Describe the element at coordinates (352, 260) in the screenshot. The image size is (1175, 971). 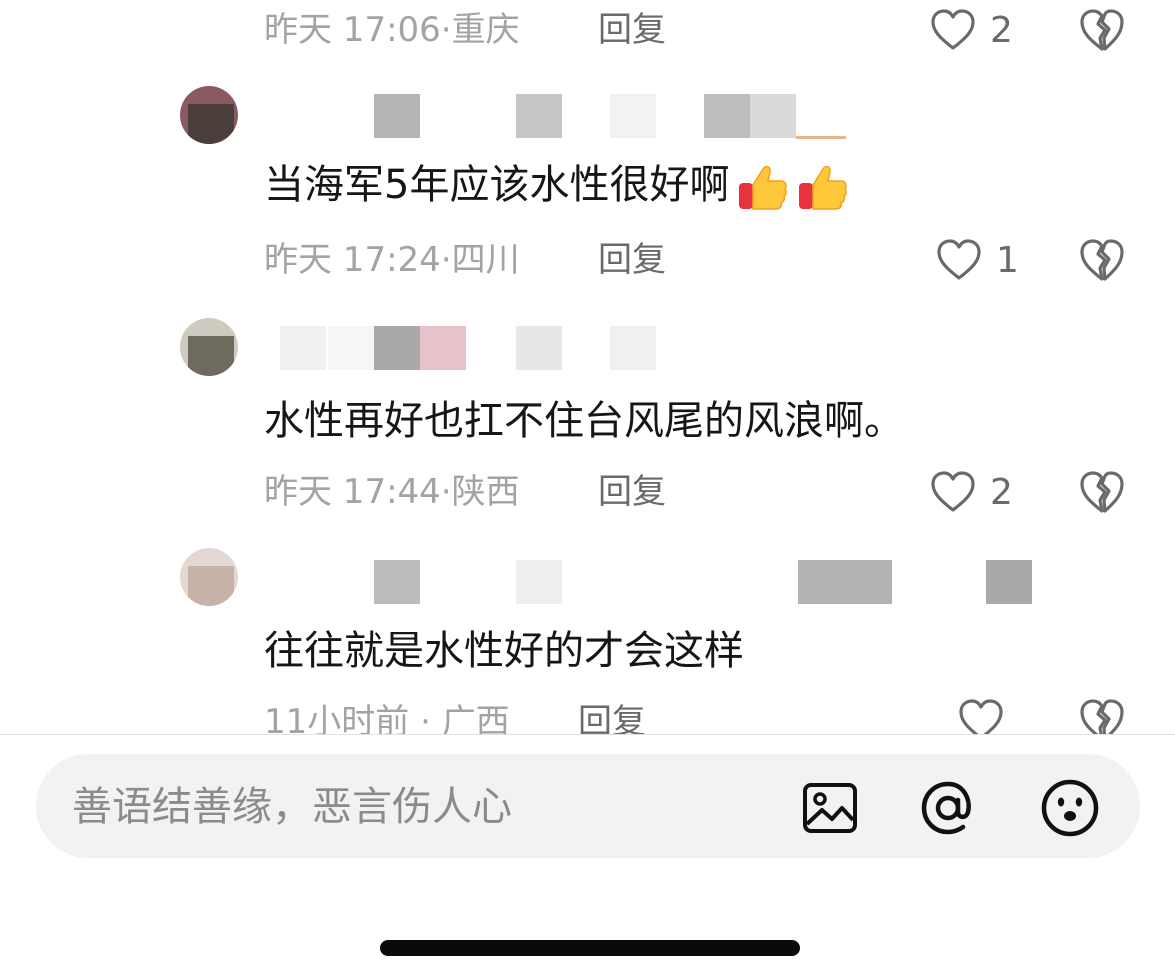
I see `comment-time: 昨天 17:24` at that location.